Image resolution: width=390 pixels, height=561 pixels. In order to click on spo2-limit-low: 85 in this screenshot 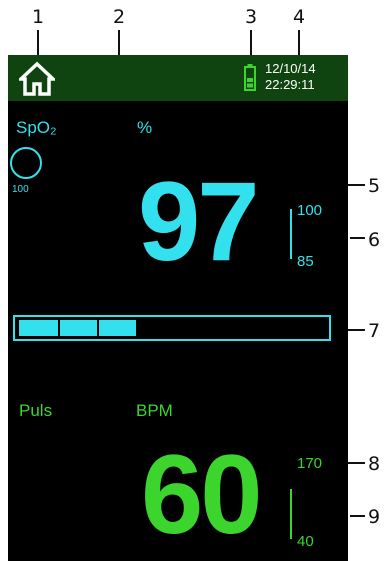, I will do `click(305, 261)`.